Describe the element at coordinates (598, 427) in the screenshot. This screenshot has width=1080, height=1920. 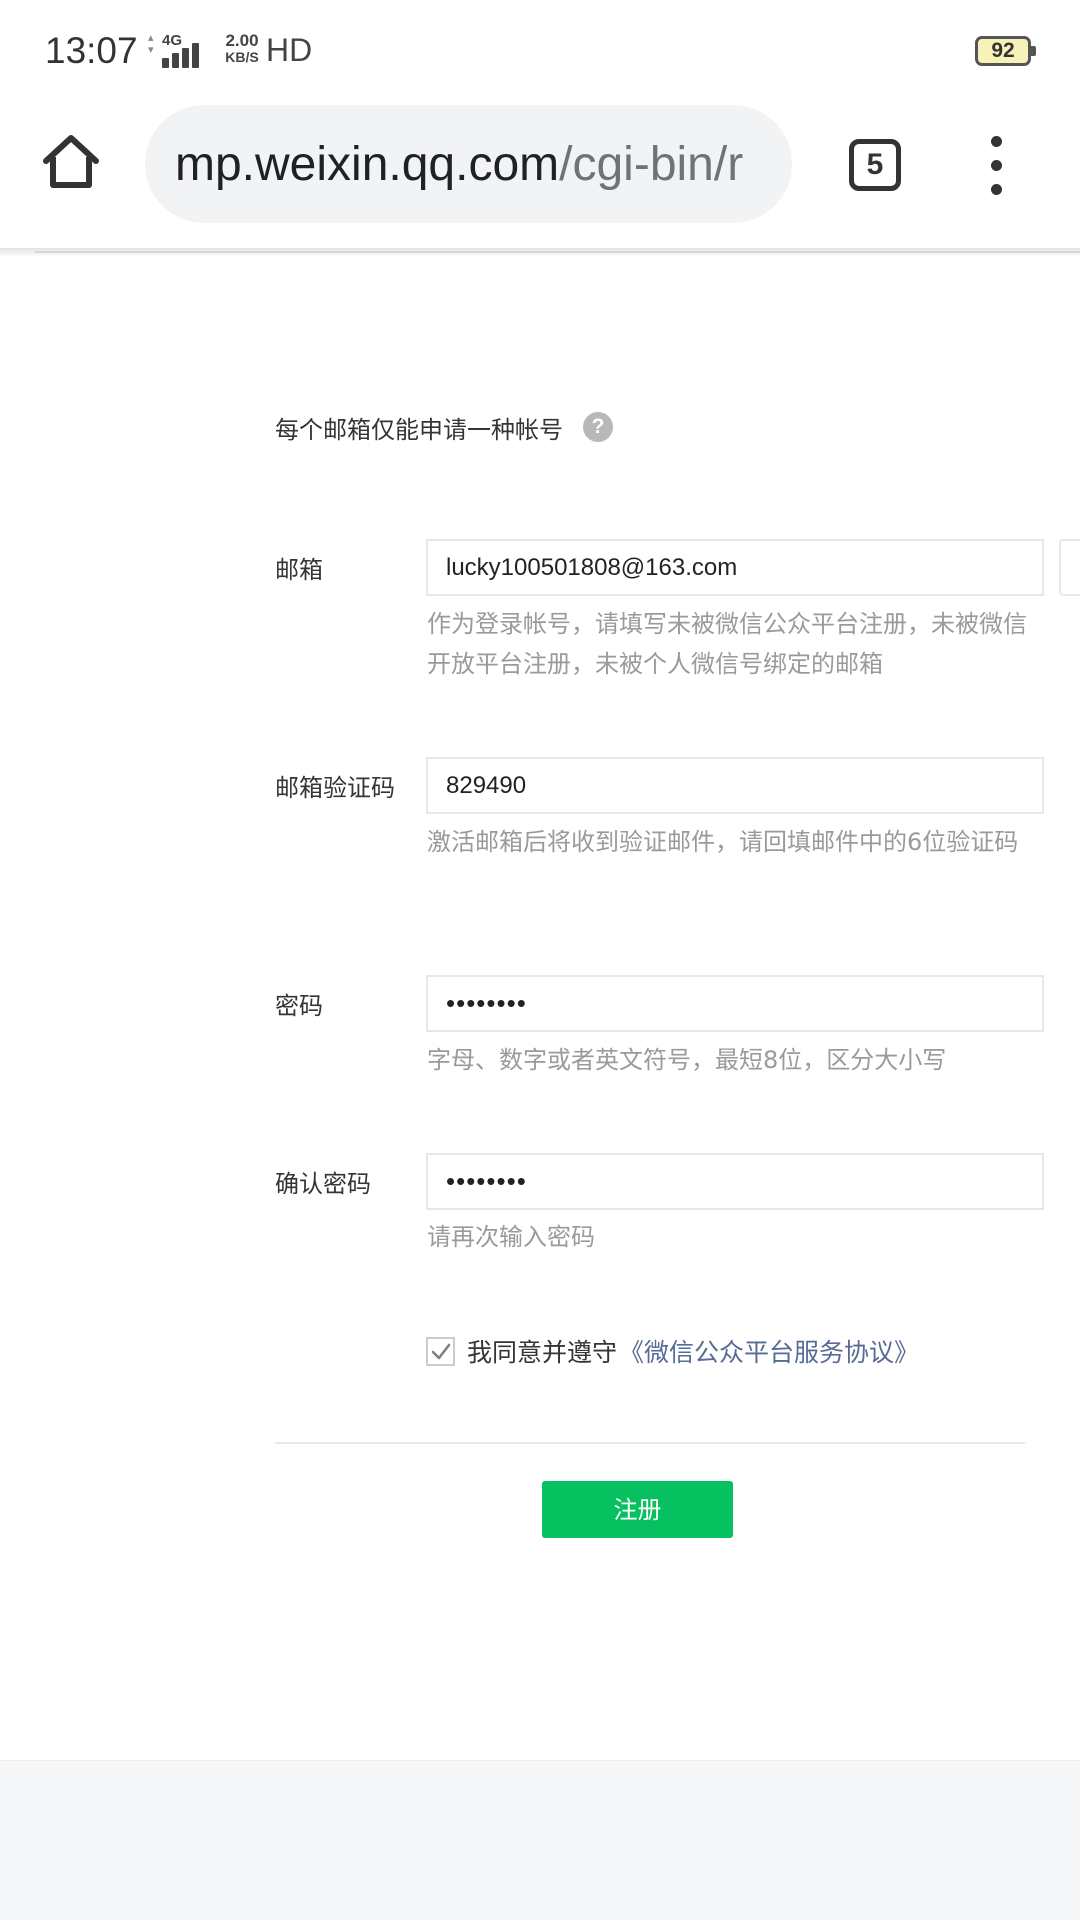
I see `help-icon: ?` at that location.